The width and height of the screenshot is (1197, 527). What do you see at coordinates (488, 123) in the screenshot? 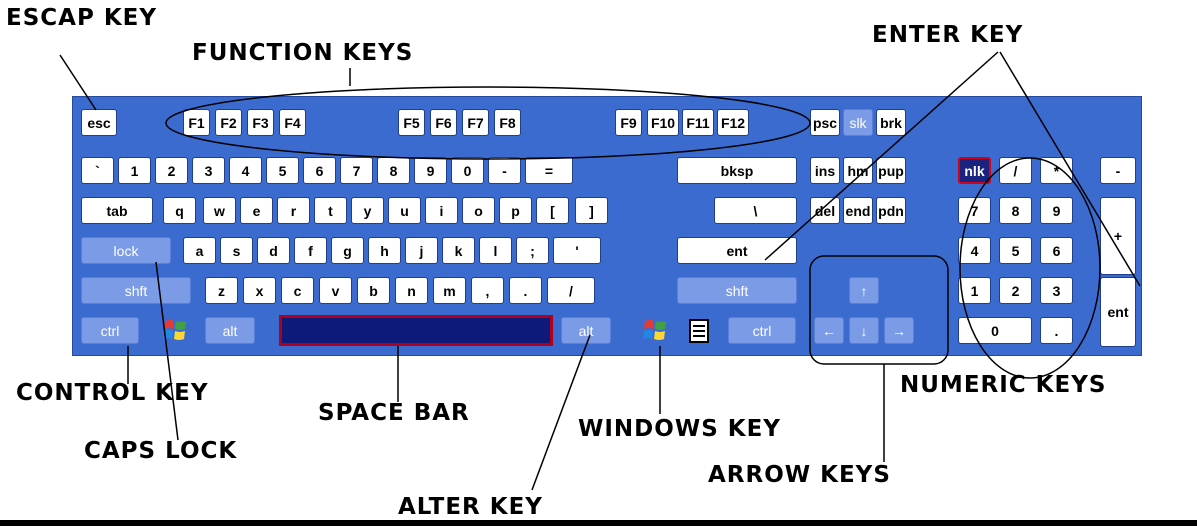
I see `function-keys-outline` at bounding box center [488, 123].